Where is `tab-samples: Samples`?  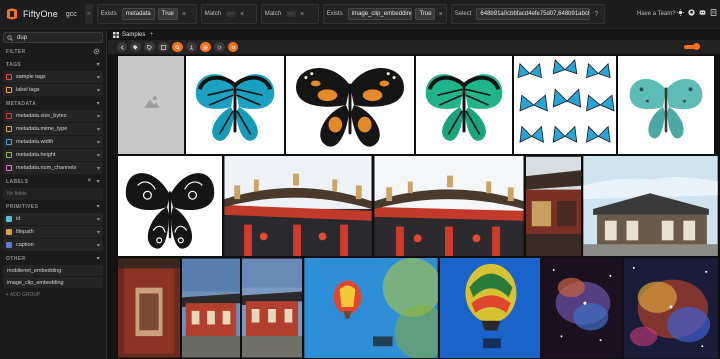
tab-samples: Samples is located at coordinates (129, 34).